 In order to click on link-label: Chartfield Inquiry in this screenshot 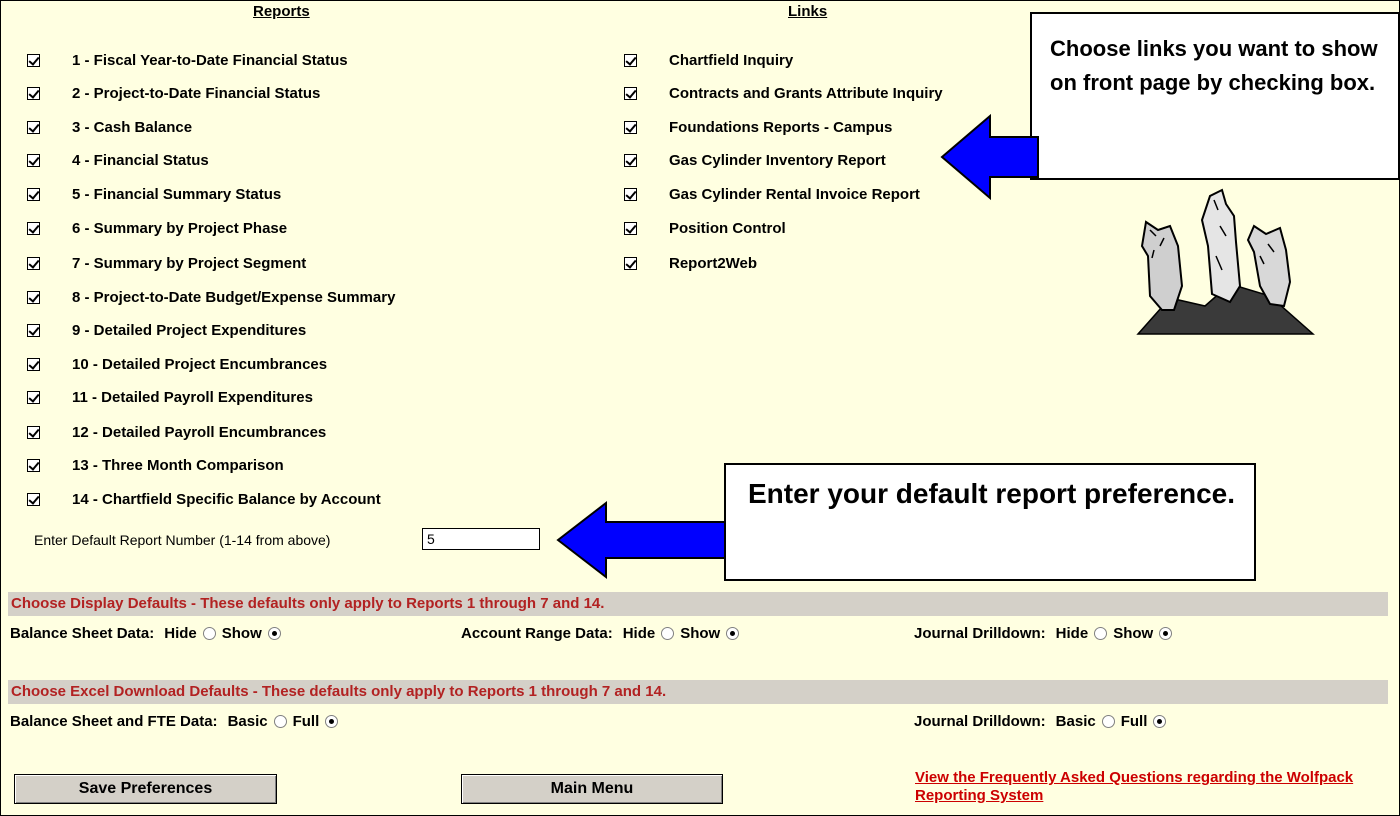, I will do `click(731, 60)`.